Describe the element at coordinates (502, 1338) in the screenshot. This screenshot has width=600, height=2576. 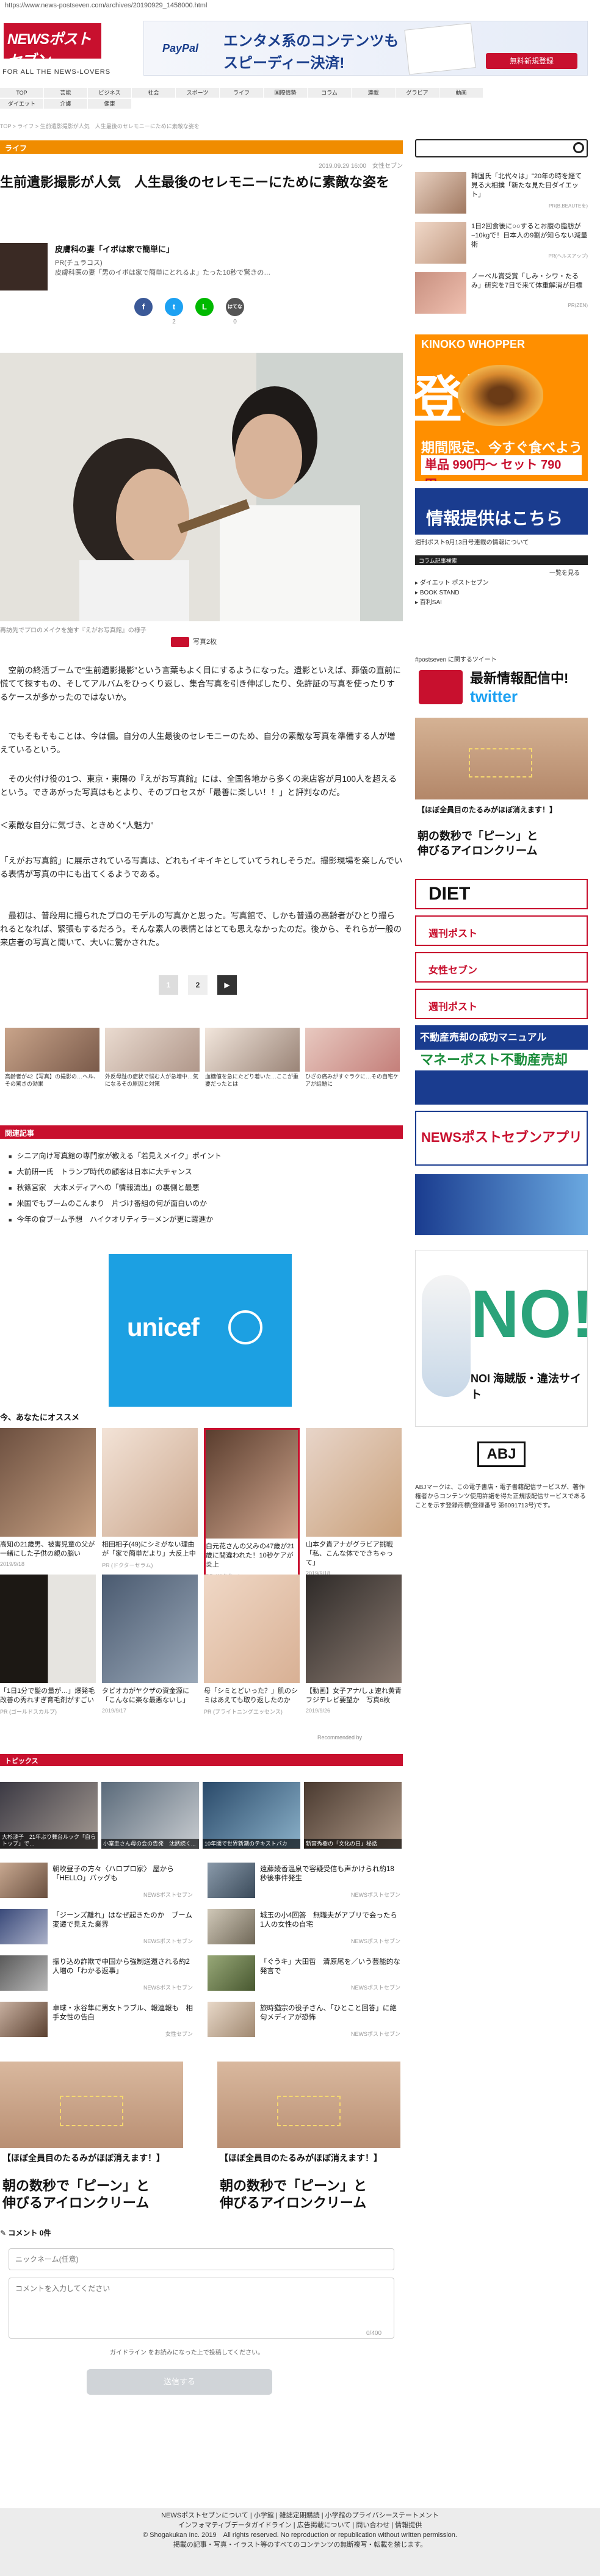
I see `piracy-banner: NO! NOI 海賊版・違法サイト` at that location.